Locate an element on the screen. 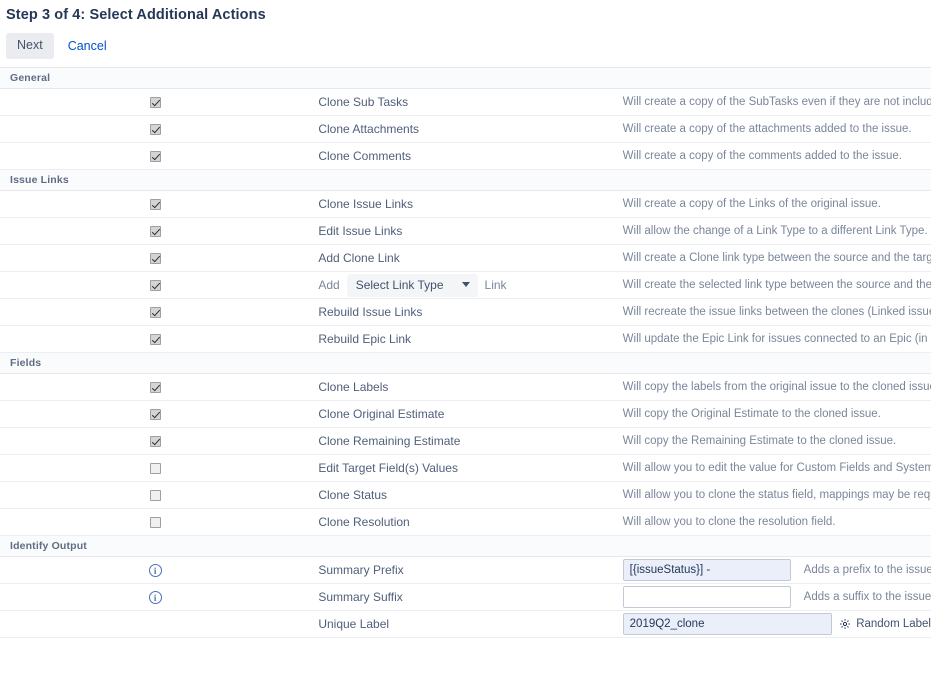 The height and width of the screenshot is (689, 931). checkbox-clone-comments is located at coordinates (155, 157).